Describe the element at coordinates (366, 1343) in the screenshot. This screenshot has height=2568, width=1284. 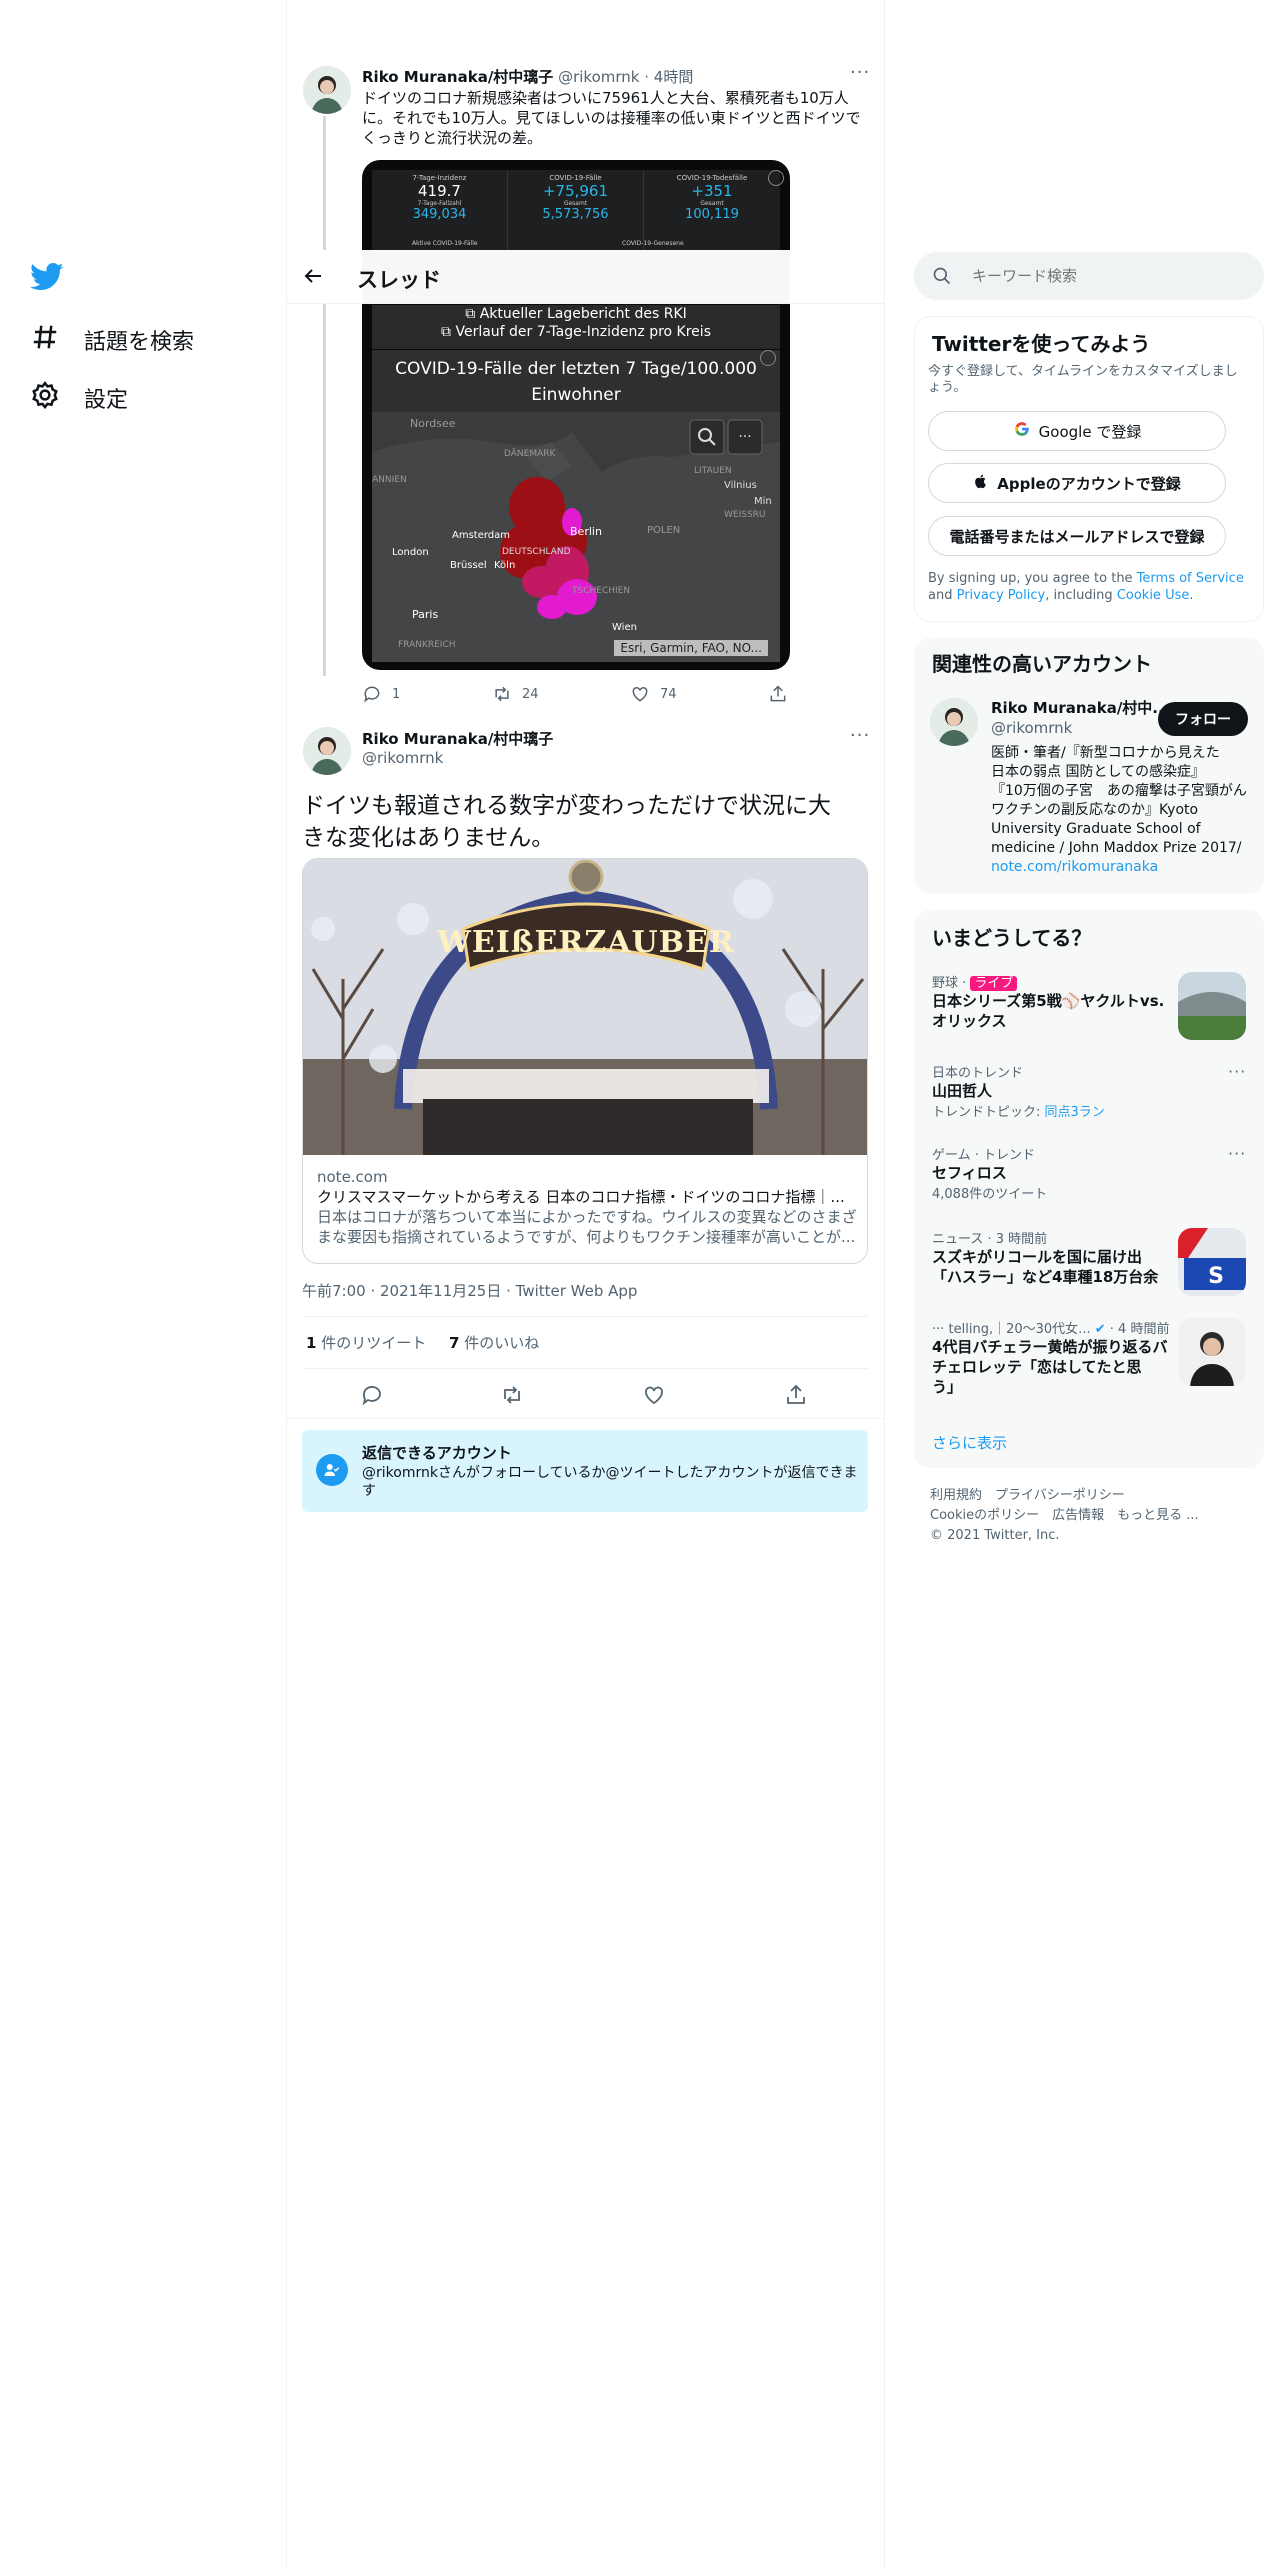
I see `retweet-count-link: 1 件のリツイート` at that location.